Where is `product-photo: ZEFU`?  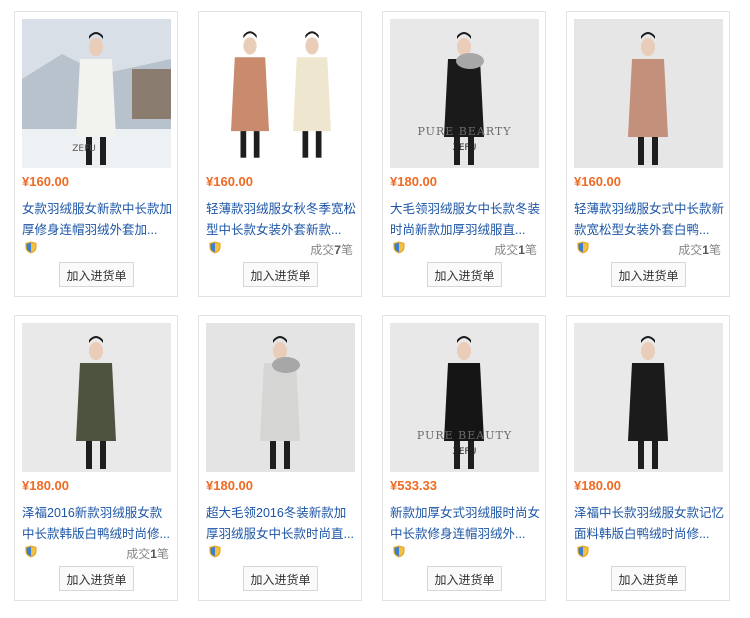
product-photo: ZEFU is located at coordinates (96, 93).